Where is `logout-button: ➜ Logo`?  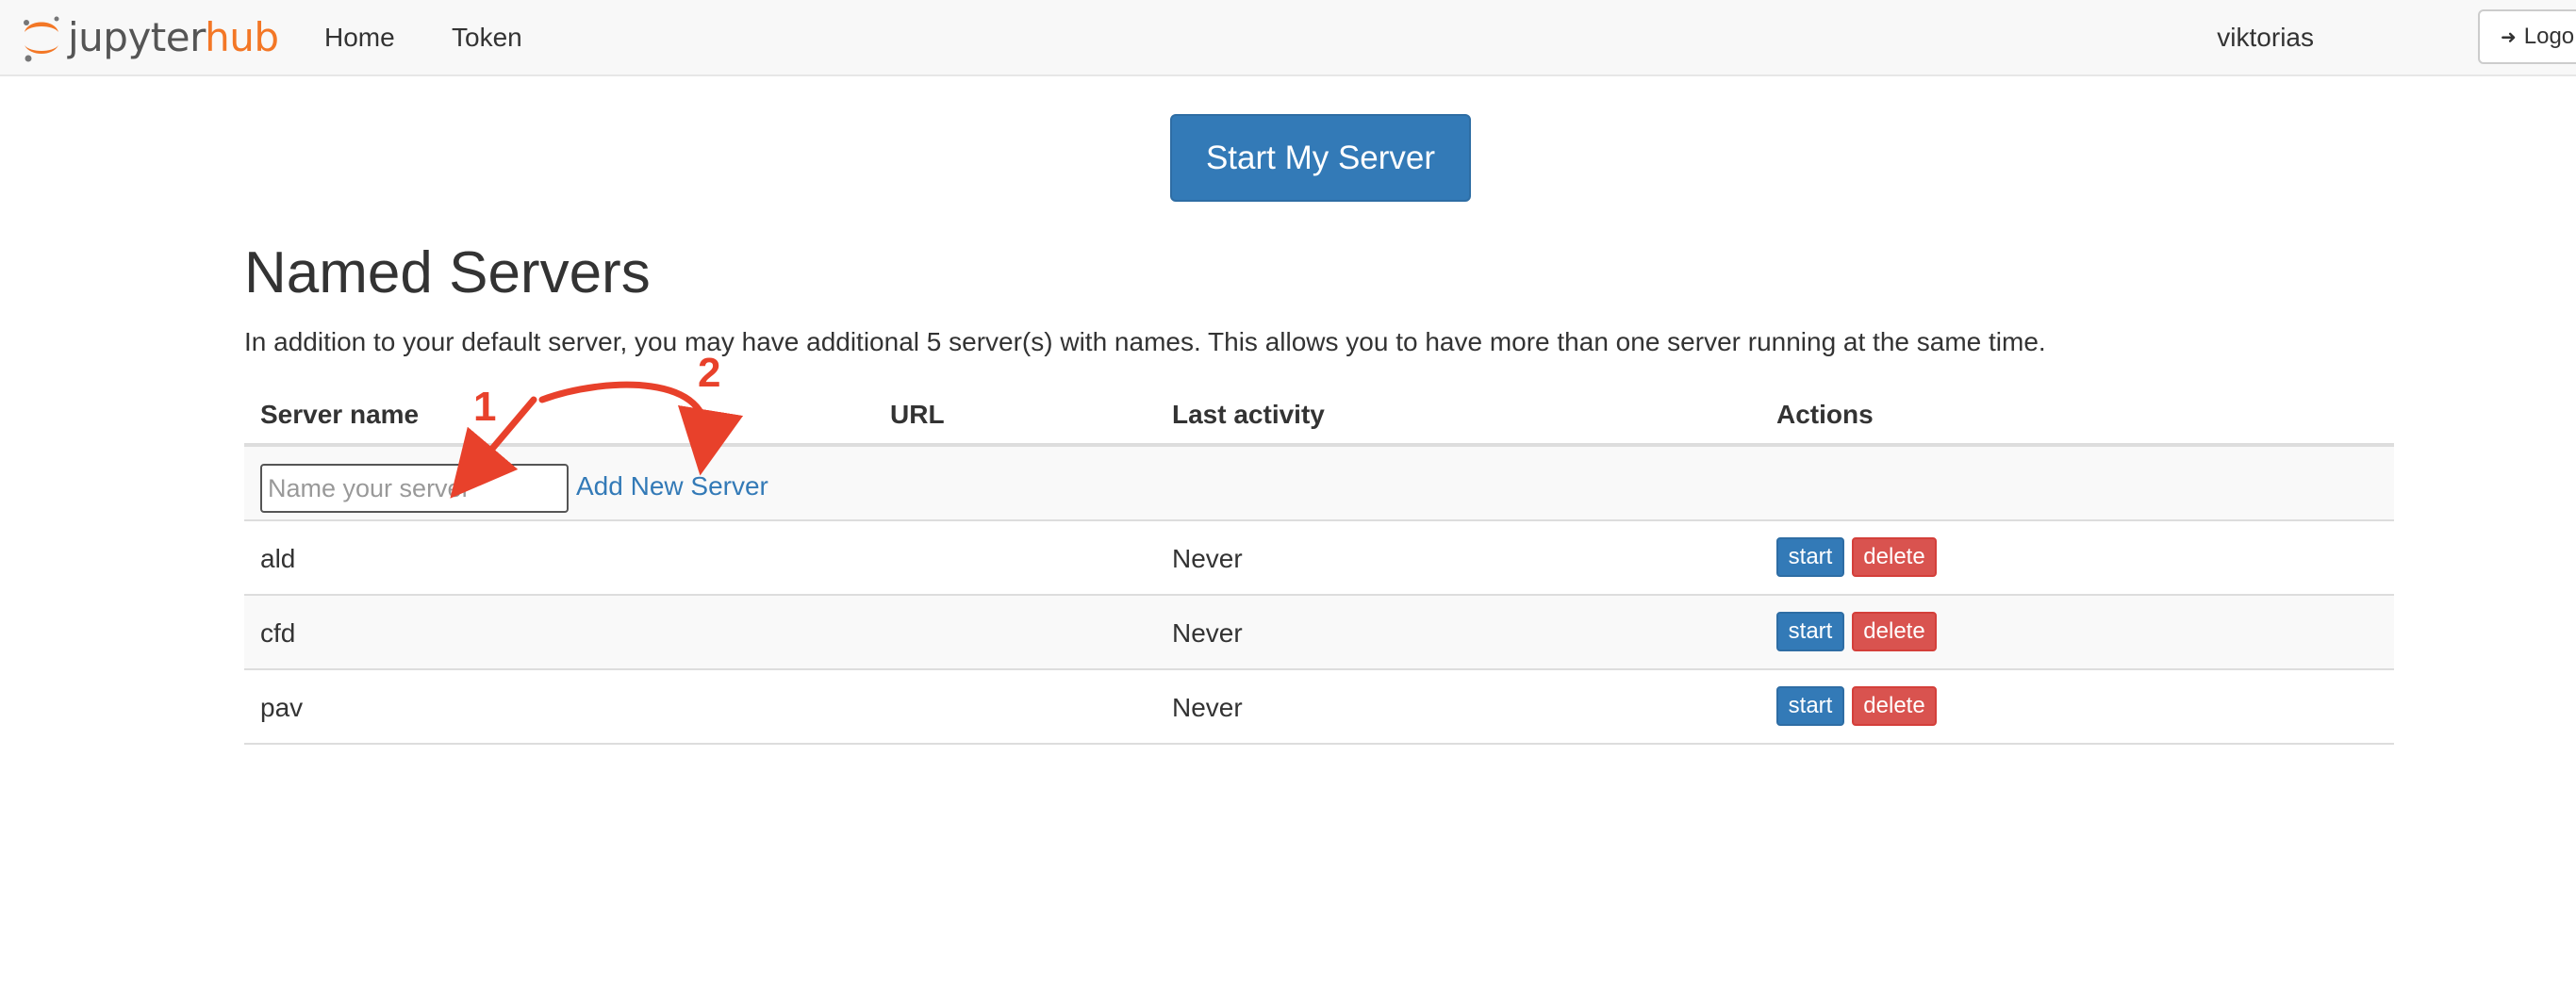 logout-button: ➜ Logo is located at coordinates (2527, 36).